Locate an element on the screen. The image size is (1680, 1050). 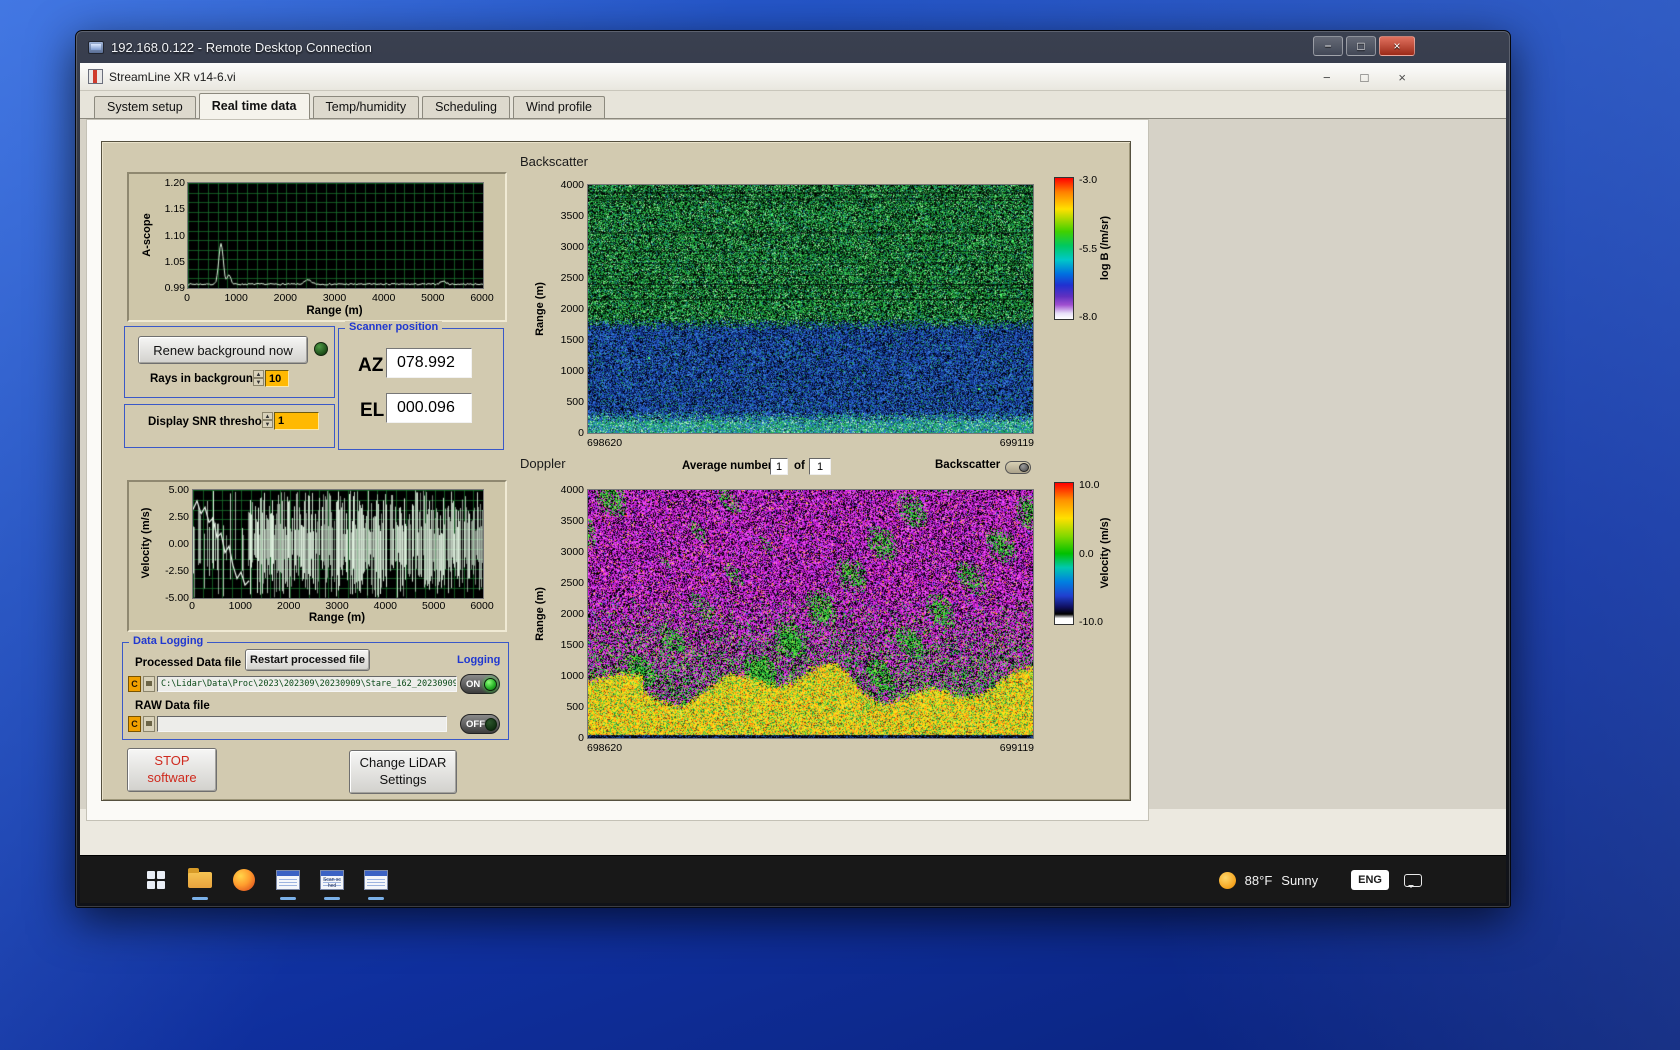
rays-spinner: ▲ ▼ is located at coordinates (258, 378).